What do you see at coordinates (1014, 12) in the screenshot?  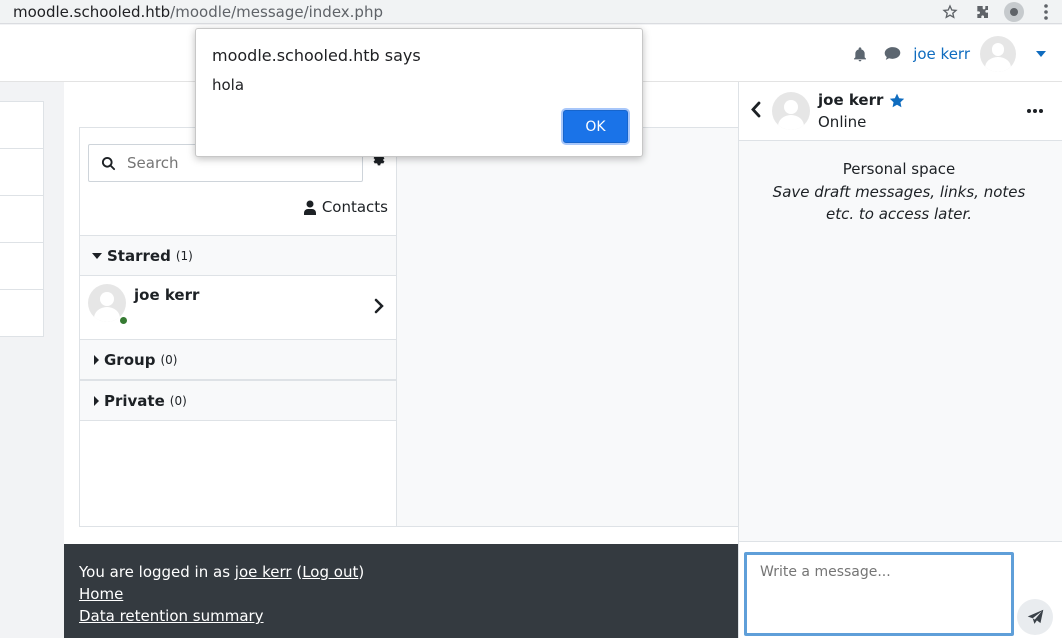 I see `profile-icon` at bounding box center [1014, 12].